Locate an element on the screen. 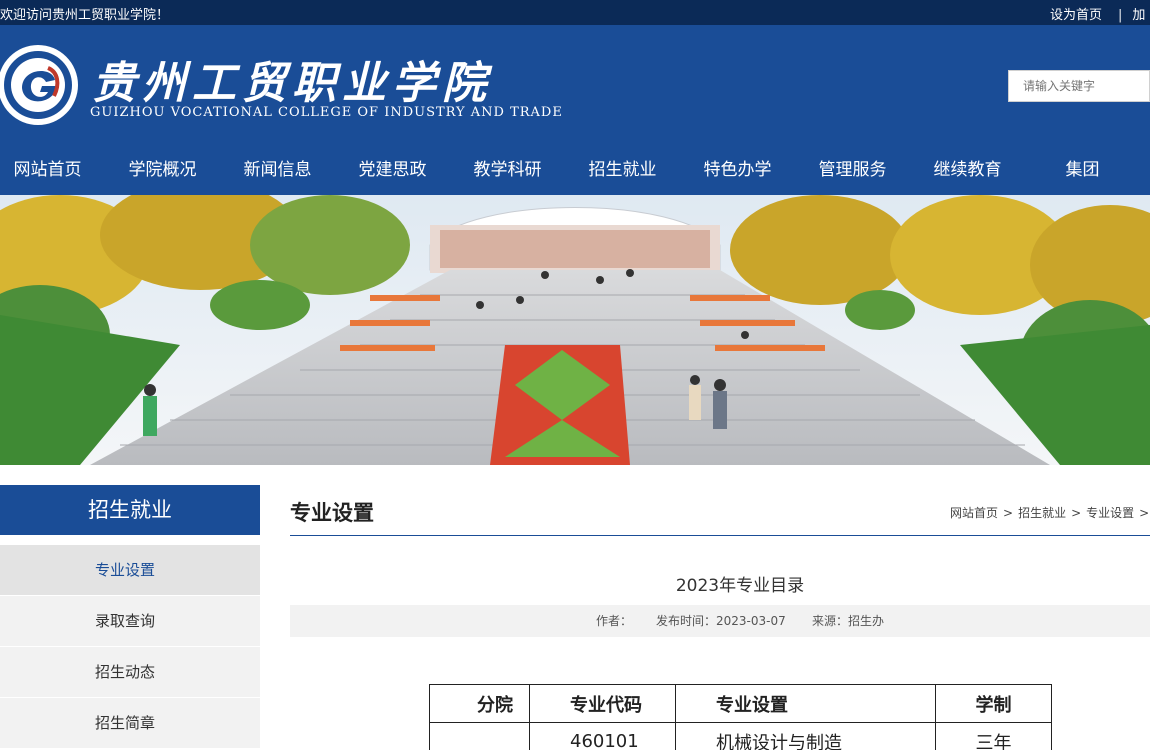 Image resolution: width=1150 pixels, height=750 pixels. sidebar-title: 招生就业 is located at coordinates (130, 510).